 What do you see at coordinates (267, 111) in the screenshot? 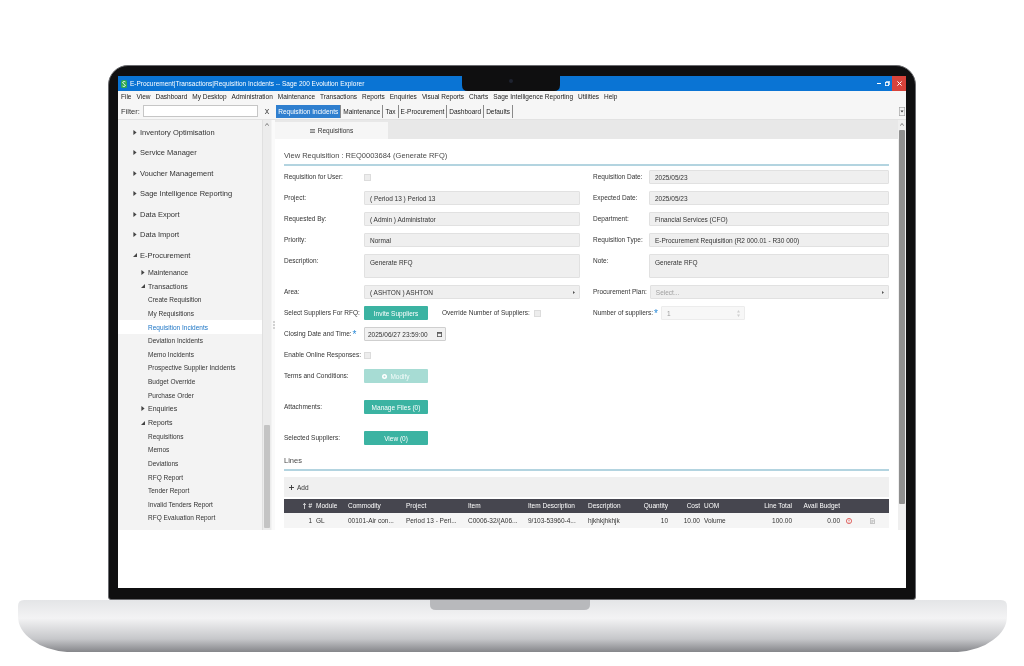
I see `clear-filter-button: x` at bounding box center [267, 111].